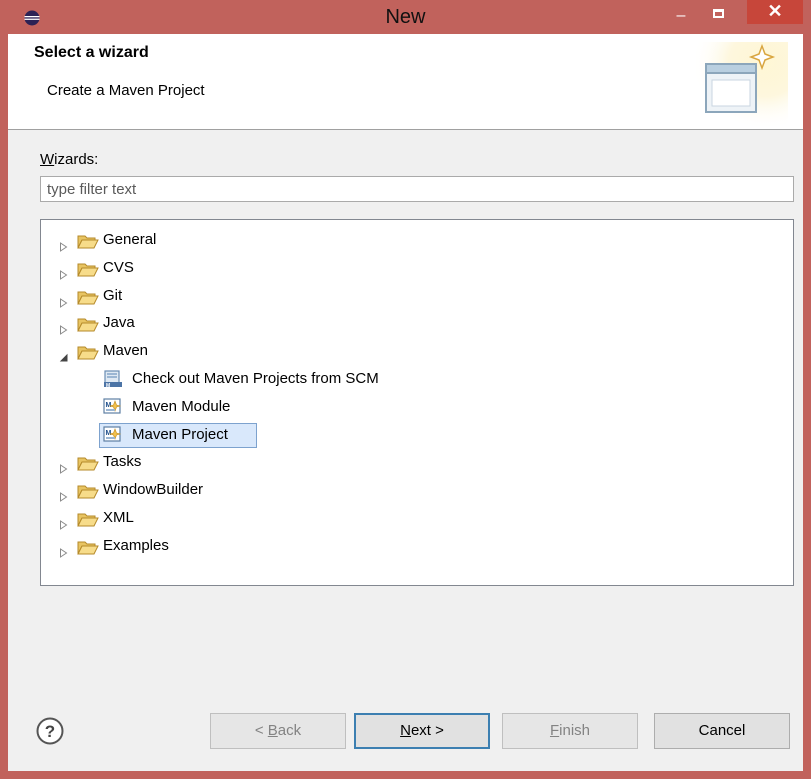 The width and height of the screenshot is (811, 779). I want to click on tree-item-label: Examples, so click(136, 545).